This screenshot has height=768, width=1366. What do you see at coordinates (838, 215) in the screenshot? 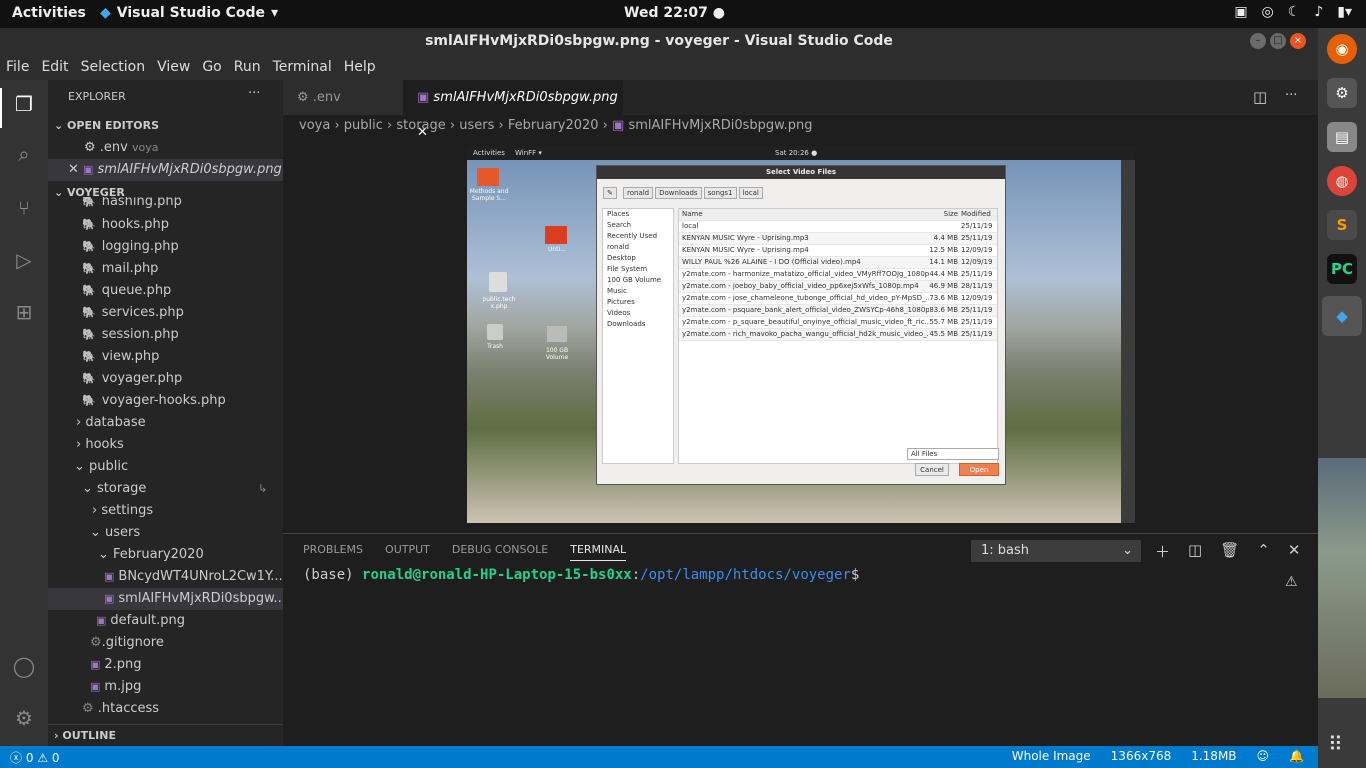
I see `file-list-header: Name Size Modified` at bounding box center [838, 215].